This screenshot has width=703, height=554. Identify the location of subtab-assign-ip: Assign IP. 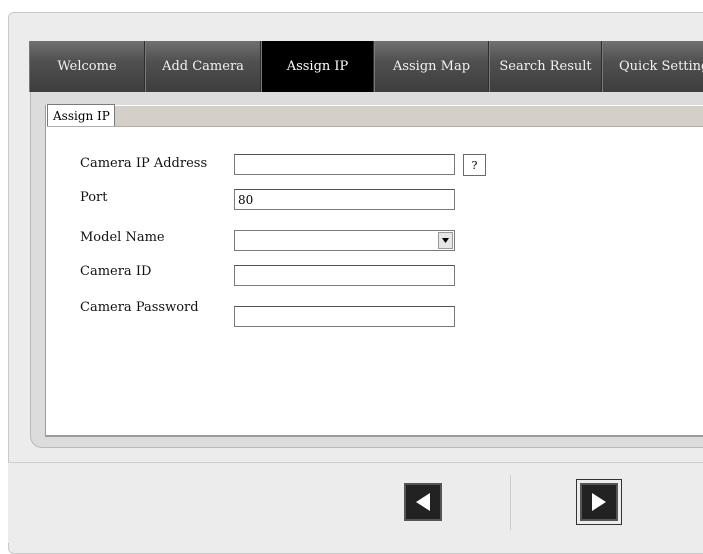
(81, 115).